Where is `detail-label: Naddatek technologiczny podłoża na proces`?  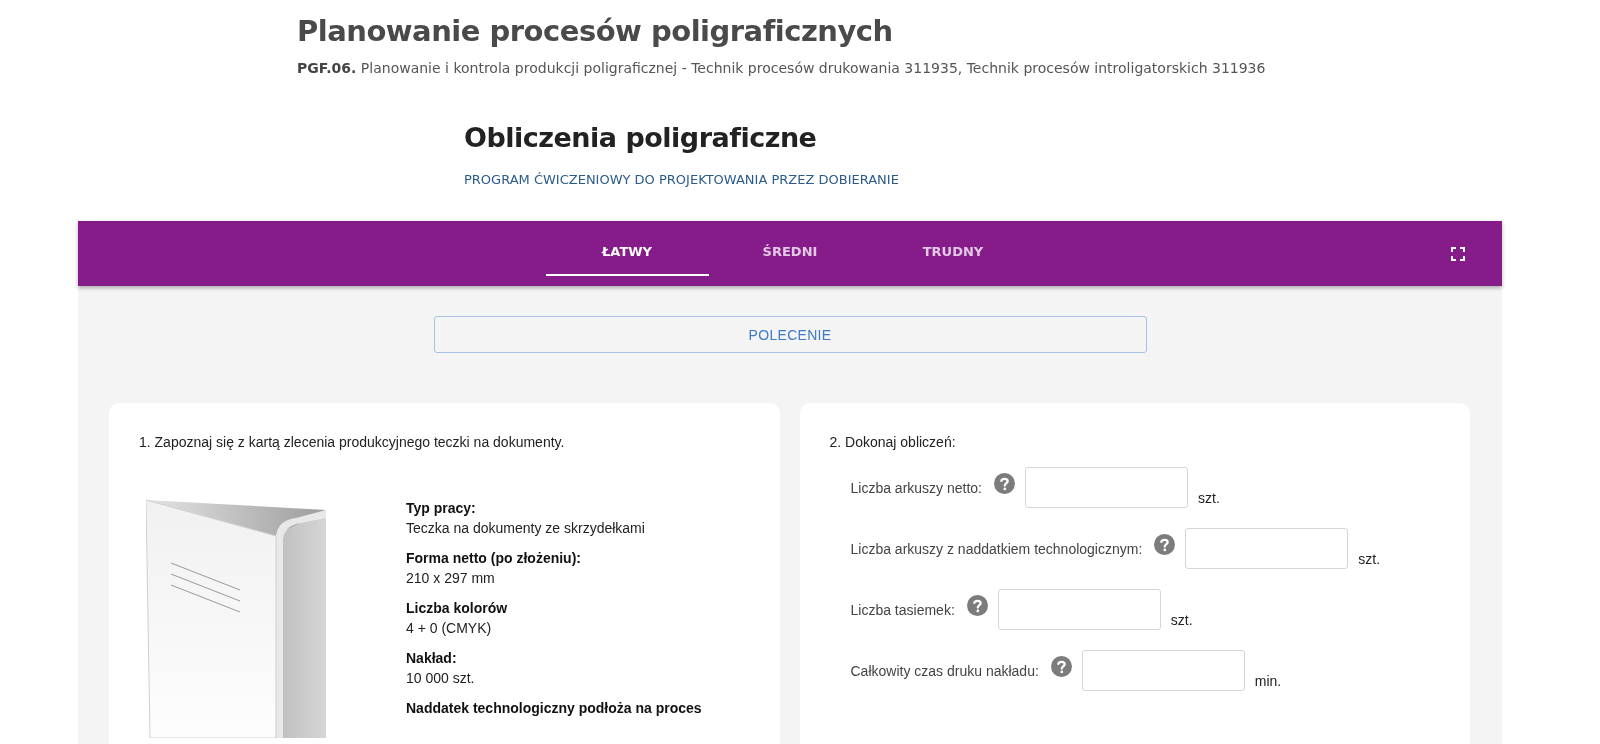 detail-label: Naddatek technologiczny podłoża na proces is located at coordinates (554, 708).